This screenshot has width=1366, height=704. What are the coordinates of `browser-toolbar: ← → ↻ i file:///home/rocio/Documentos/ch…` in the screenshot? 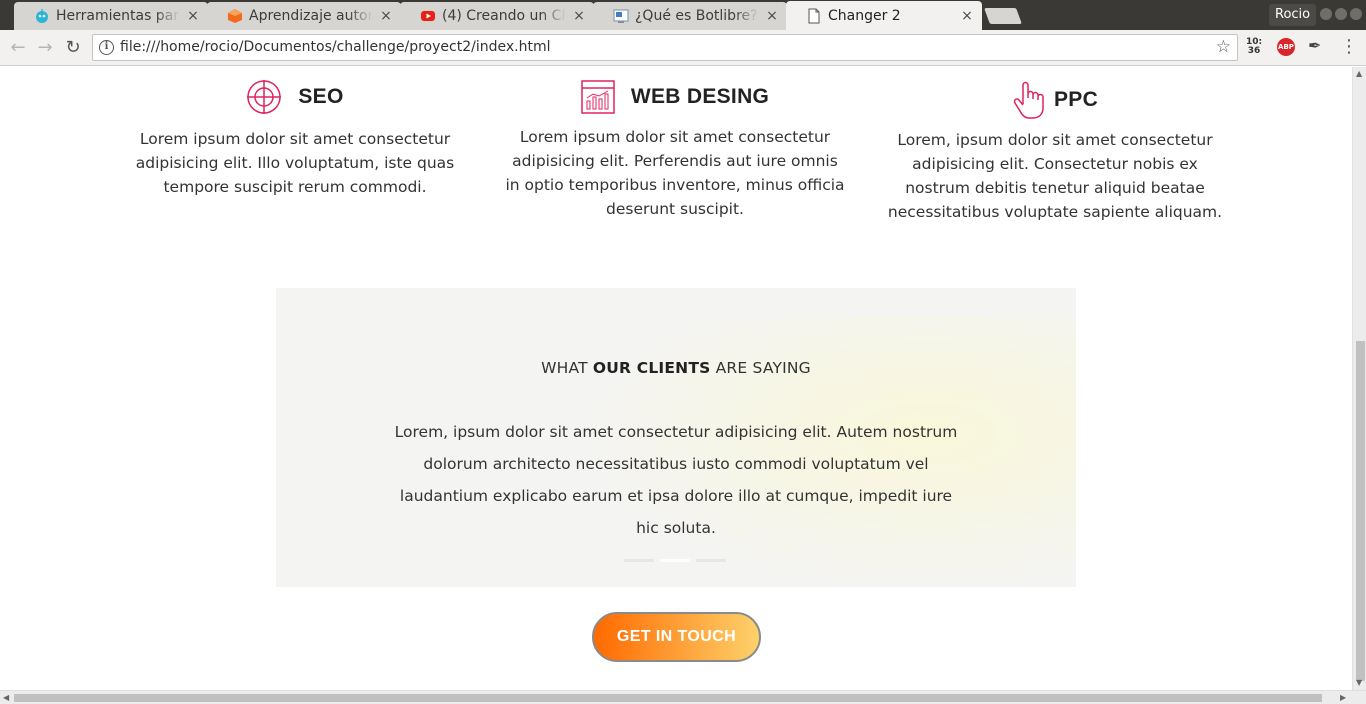 It's located at (683, 48).